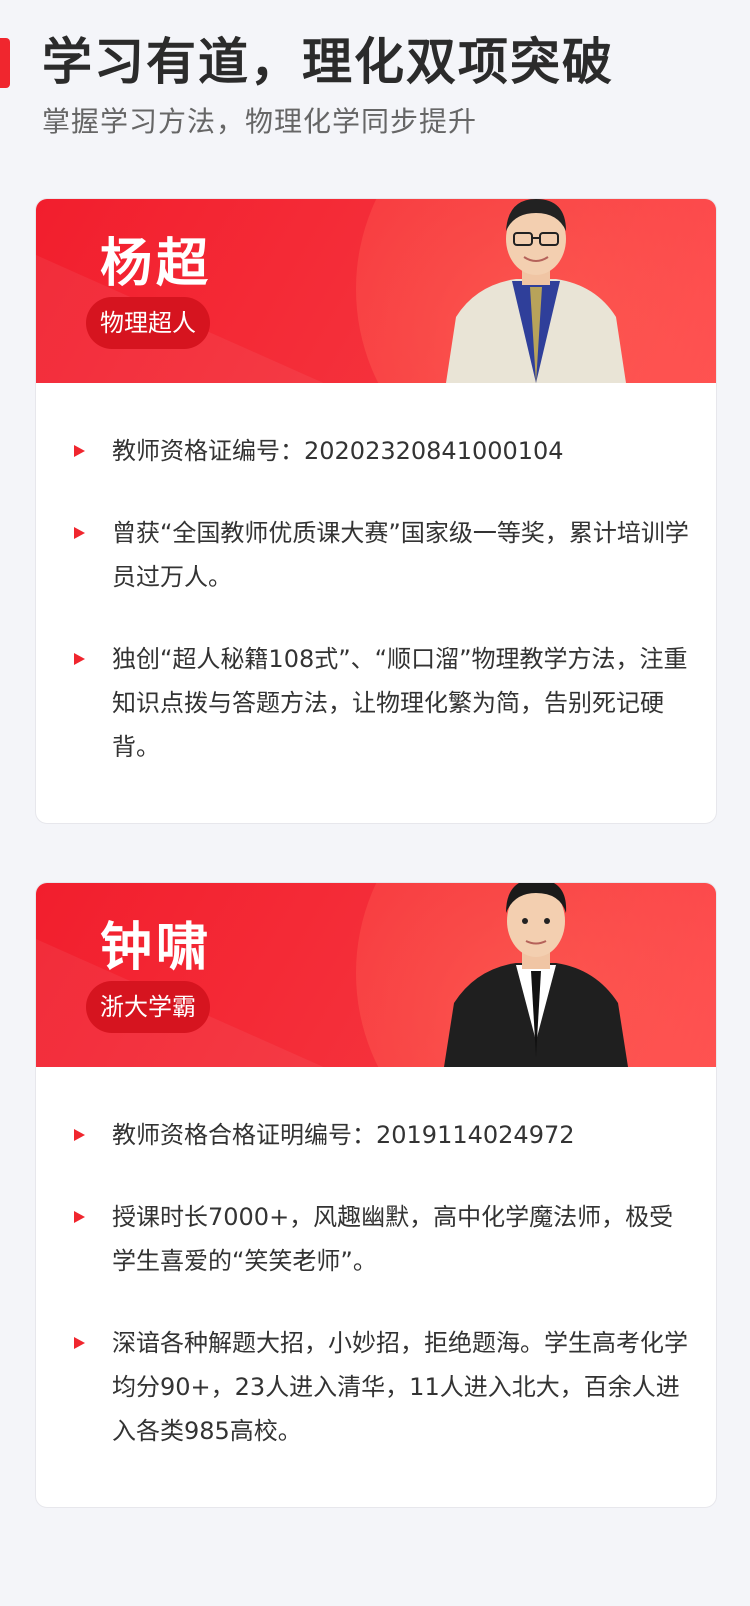  I want to click on teacher-tag-badge: 物理超人, so click(148, 323).